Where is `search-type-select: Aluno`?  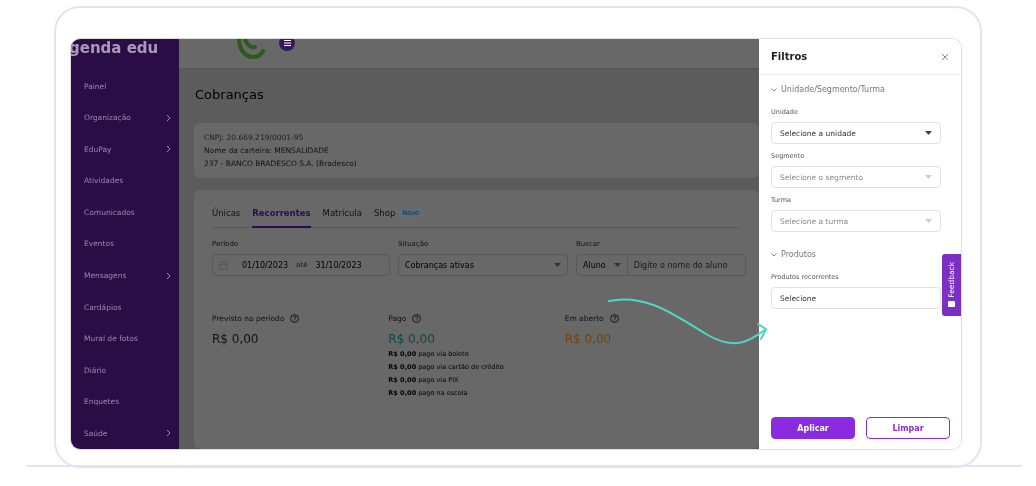 search-type-select: Aluno is located at coordinates (602, 265).